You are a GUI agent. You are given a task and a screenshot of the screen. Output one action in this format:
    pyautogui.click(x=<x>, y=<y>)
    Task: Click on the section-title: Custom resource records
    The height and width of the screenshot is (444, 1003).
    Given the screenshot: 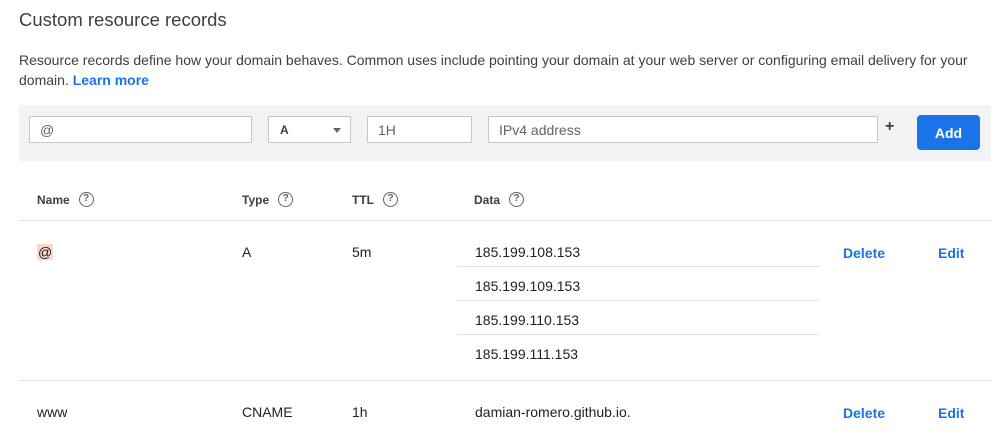 What is the action you would take?
    pyautogui.click(x=123, y=19)
    